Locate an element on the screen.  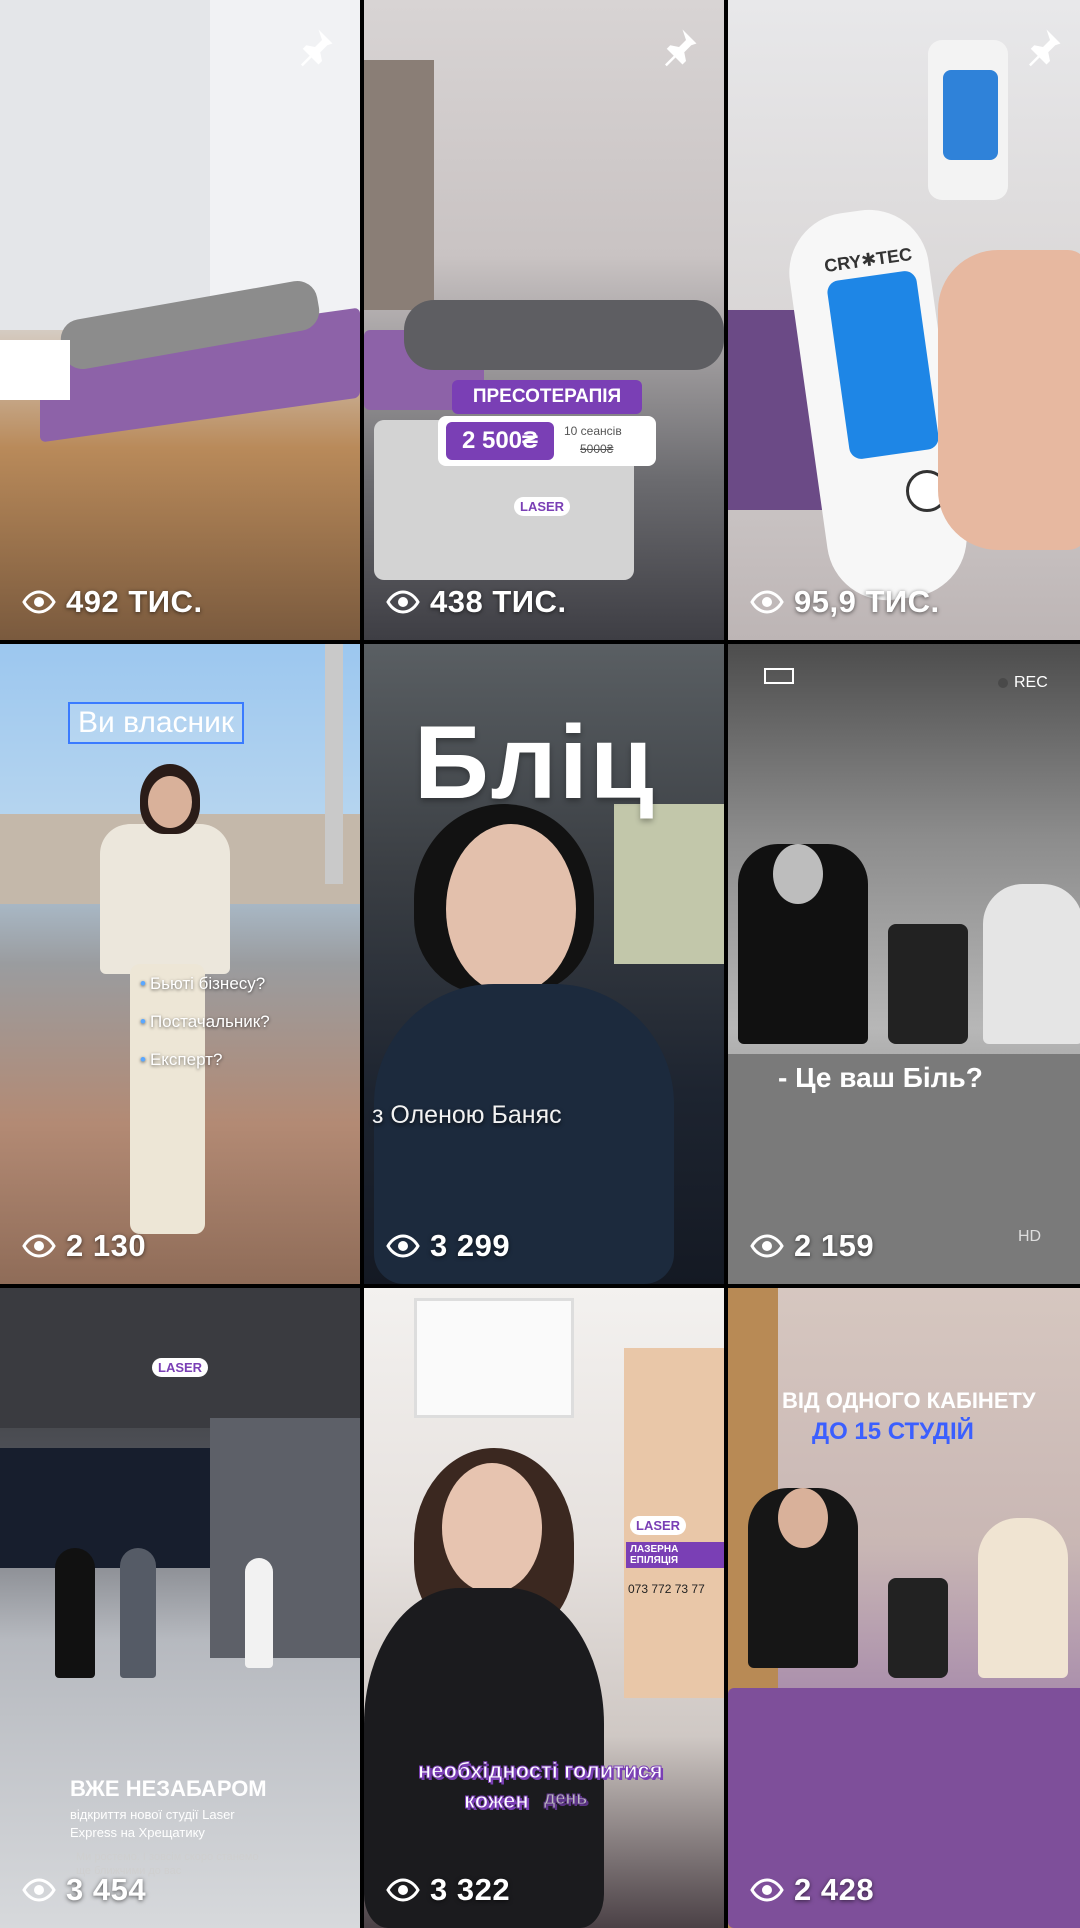
caption-line-1: необхідності голитися is located at coordinates (541, 1771).